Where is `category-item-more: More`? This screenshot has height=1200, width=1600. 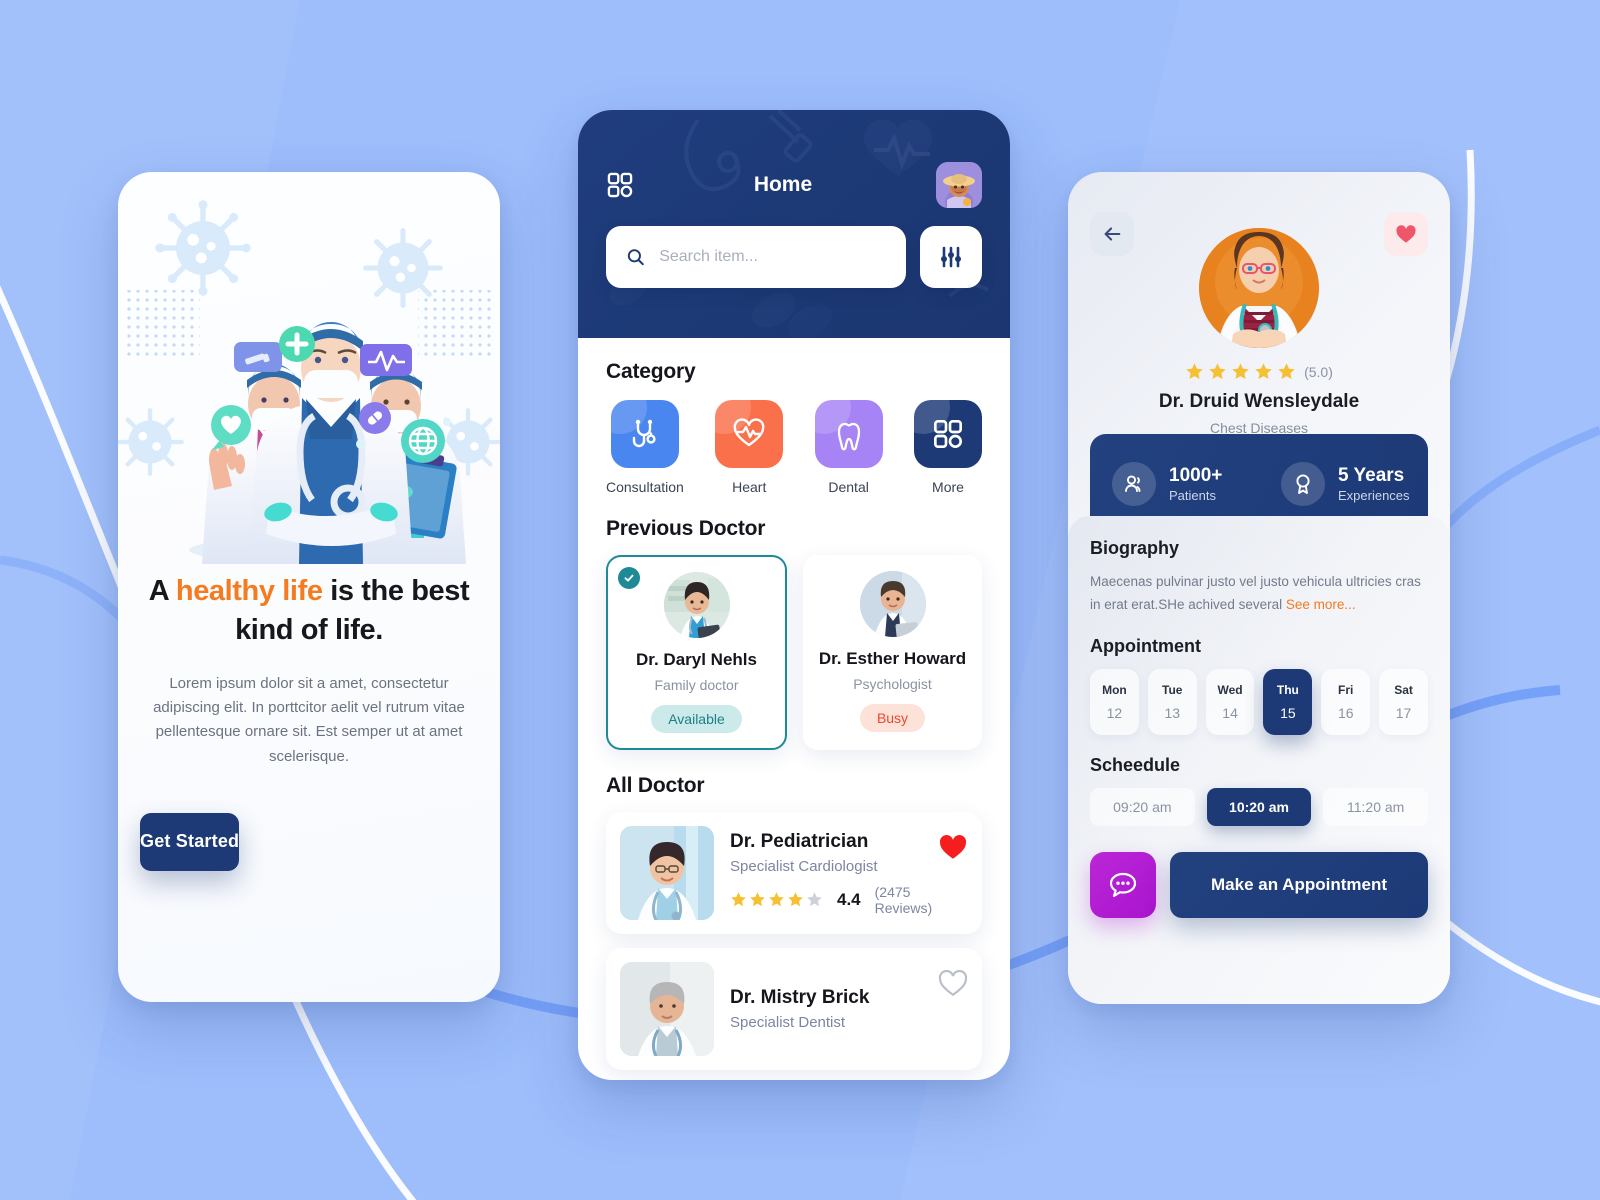
category-item-more: More is located at coordinates (948, 447).